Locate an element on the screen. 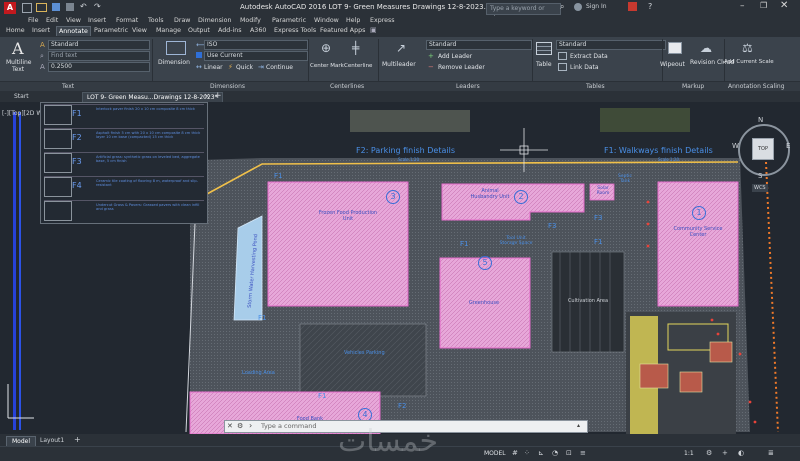 Image resolution: width=800 pixels, height=461 pixels. workspace-gear-icon: ⚙ is located at coordinates (709, 453).